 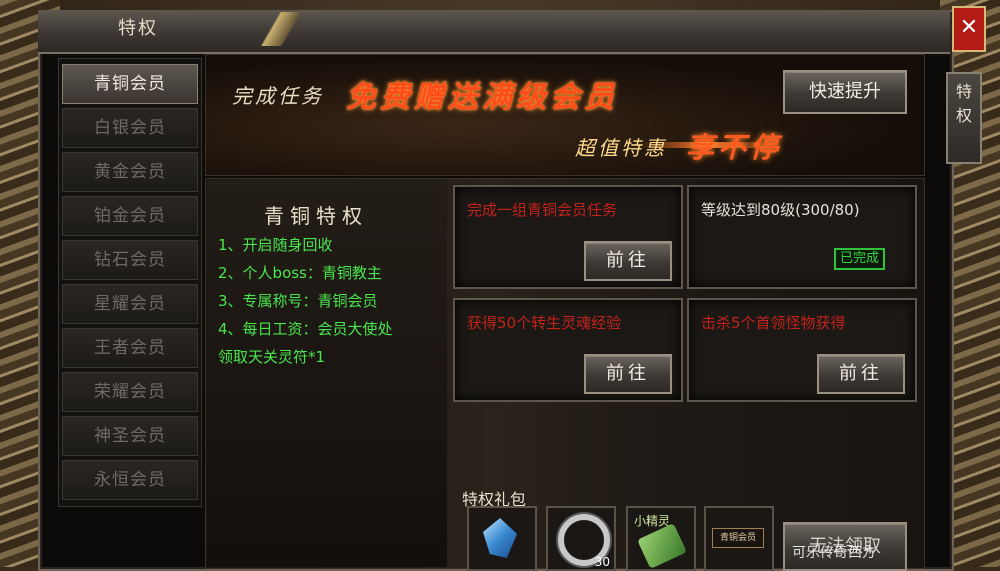 I want to click on banner-line2-prefix: 超值特惠, so click(x=621, y=148).